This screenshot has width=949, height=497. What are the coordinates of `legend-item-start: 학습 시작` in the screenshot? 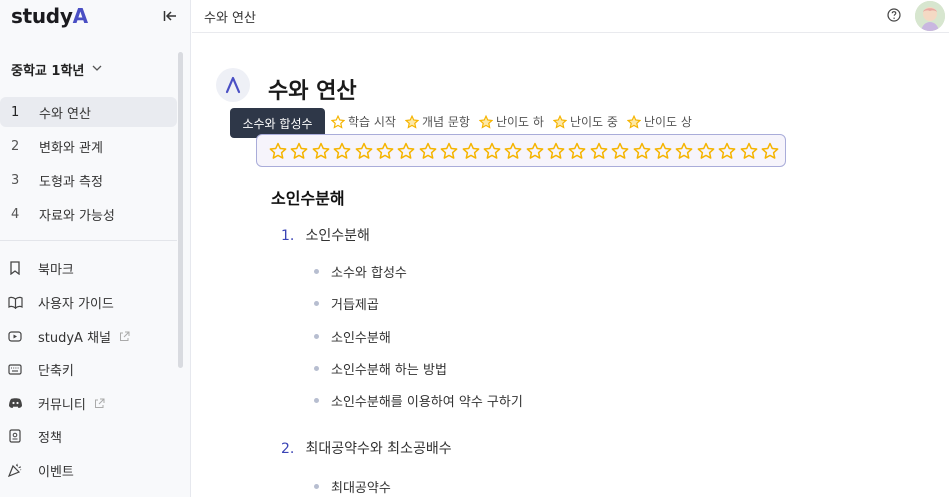 It's located at (363, 121).